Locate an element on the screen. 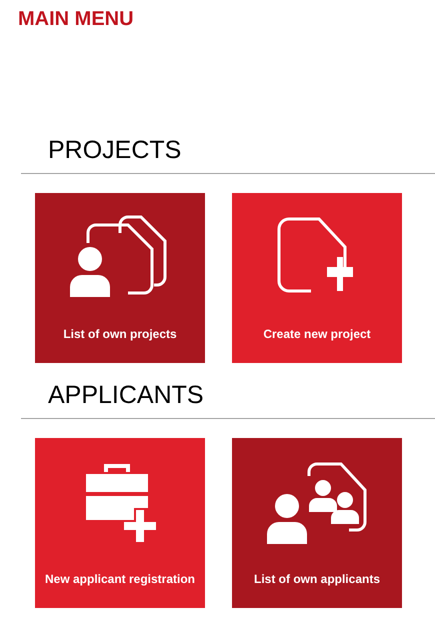  menu-tile: New applicant registration is located at coordinates (120, 523).